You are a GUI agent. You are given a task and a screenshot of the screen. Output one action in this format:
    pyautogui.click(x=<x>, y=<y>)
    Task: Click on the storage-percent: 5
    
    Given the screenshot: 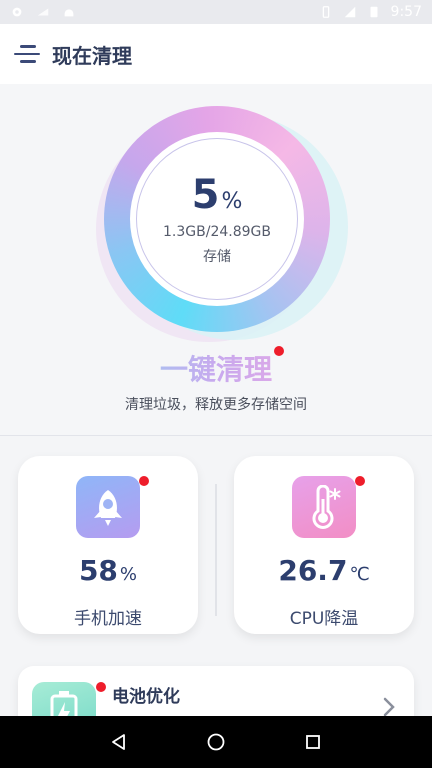 What is the action you would take?
    pyautogui.click(x=205, y=195)
    